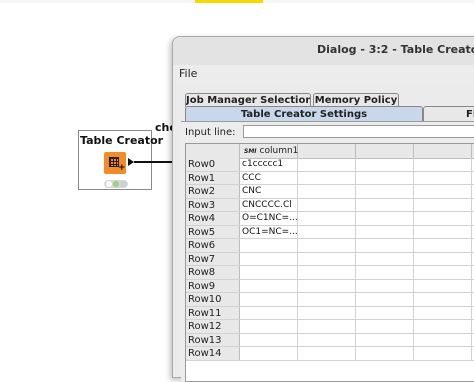 The image size is (474, 382). I want to click on table-row: Row13, so click(330, 340).